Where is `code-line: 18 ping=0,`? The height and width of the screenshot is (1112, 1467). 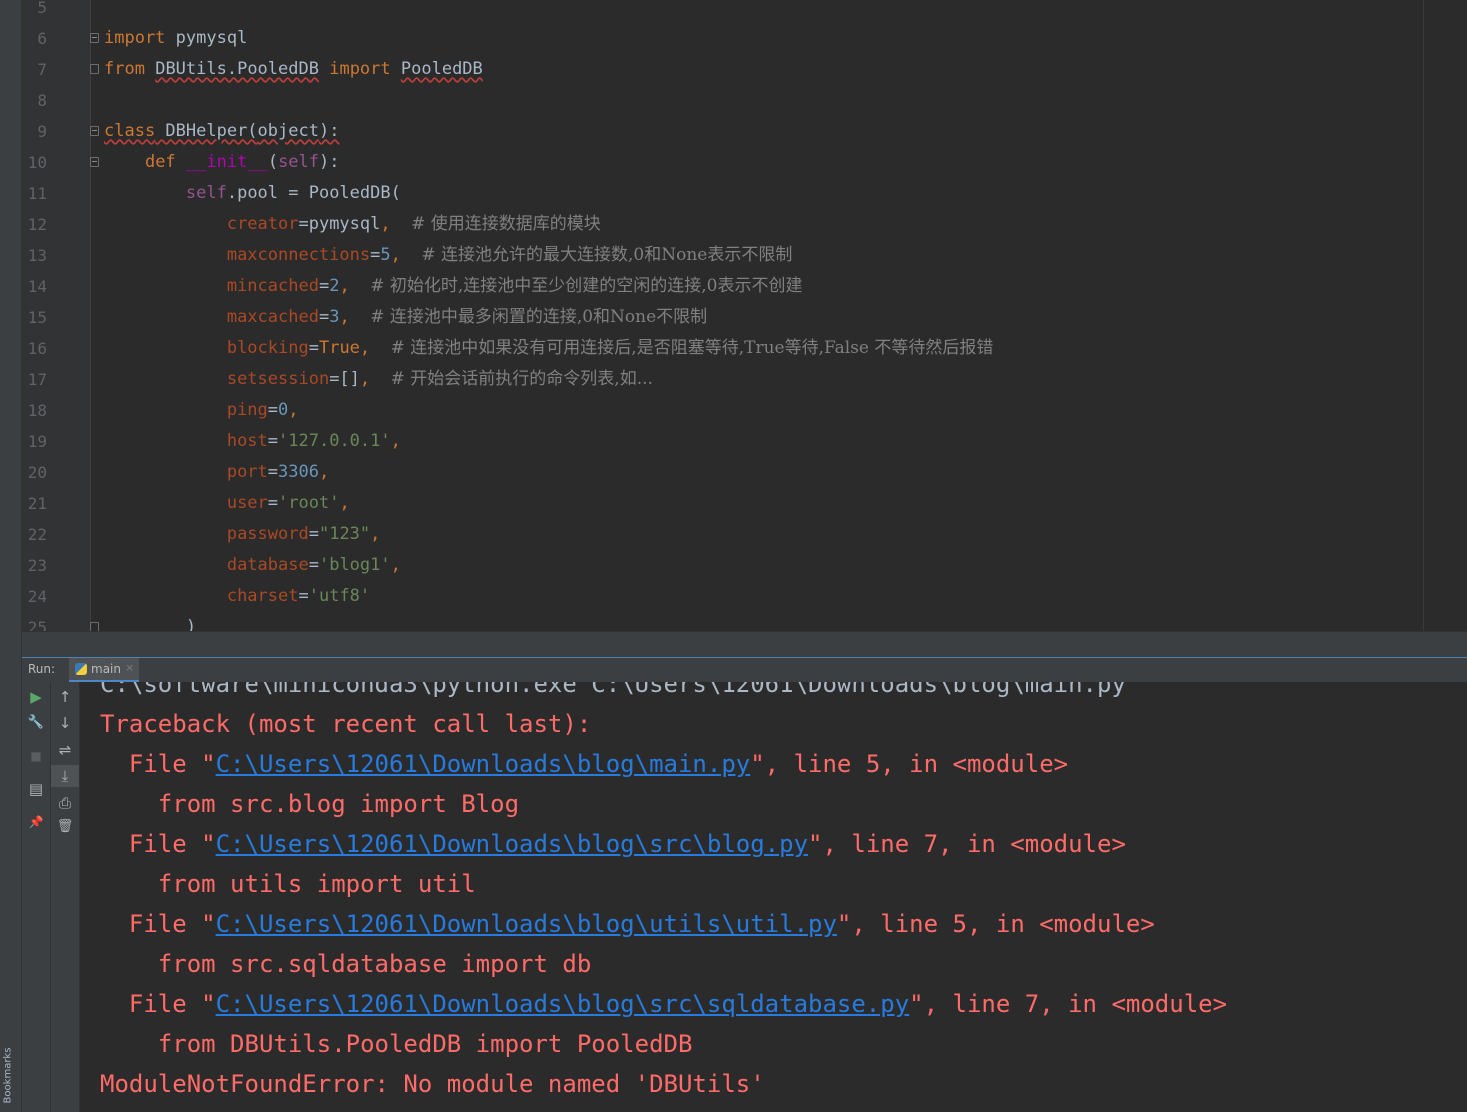
code-line: 18 ping=0, is located at coordinates (744, 410).